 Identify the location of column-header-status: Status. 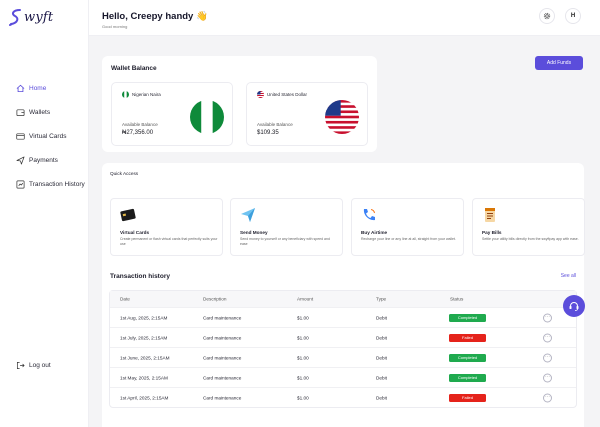
(457, 299).